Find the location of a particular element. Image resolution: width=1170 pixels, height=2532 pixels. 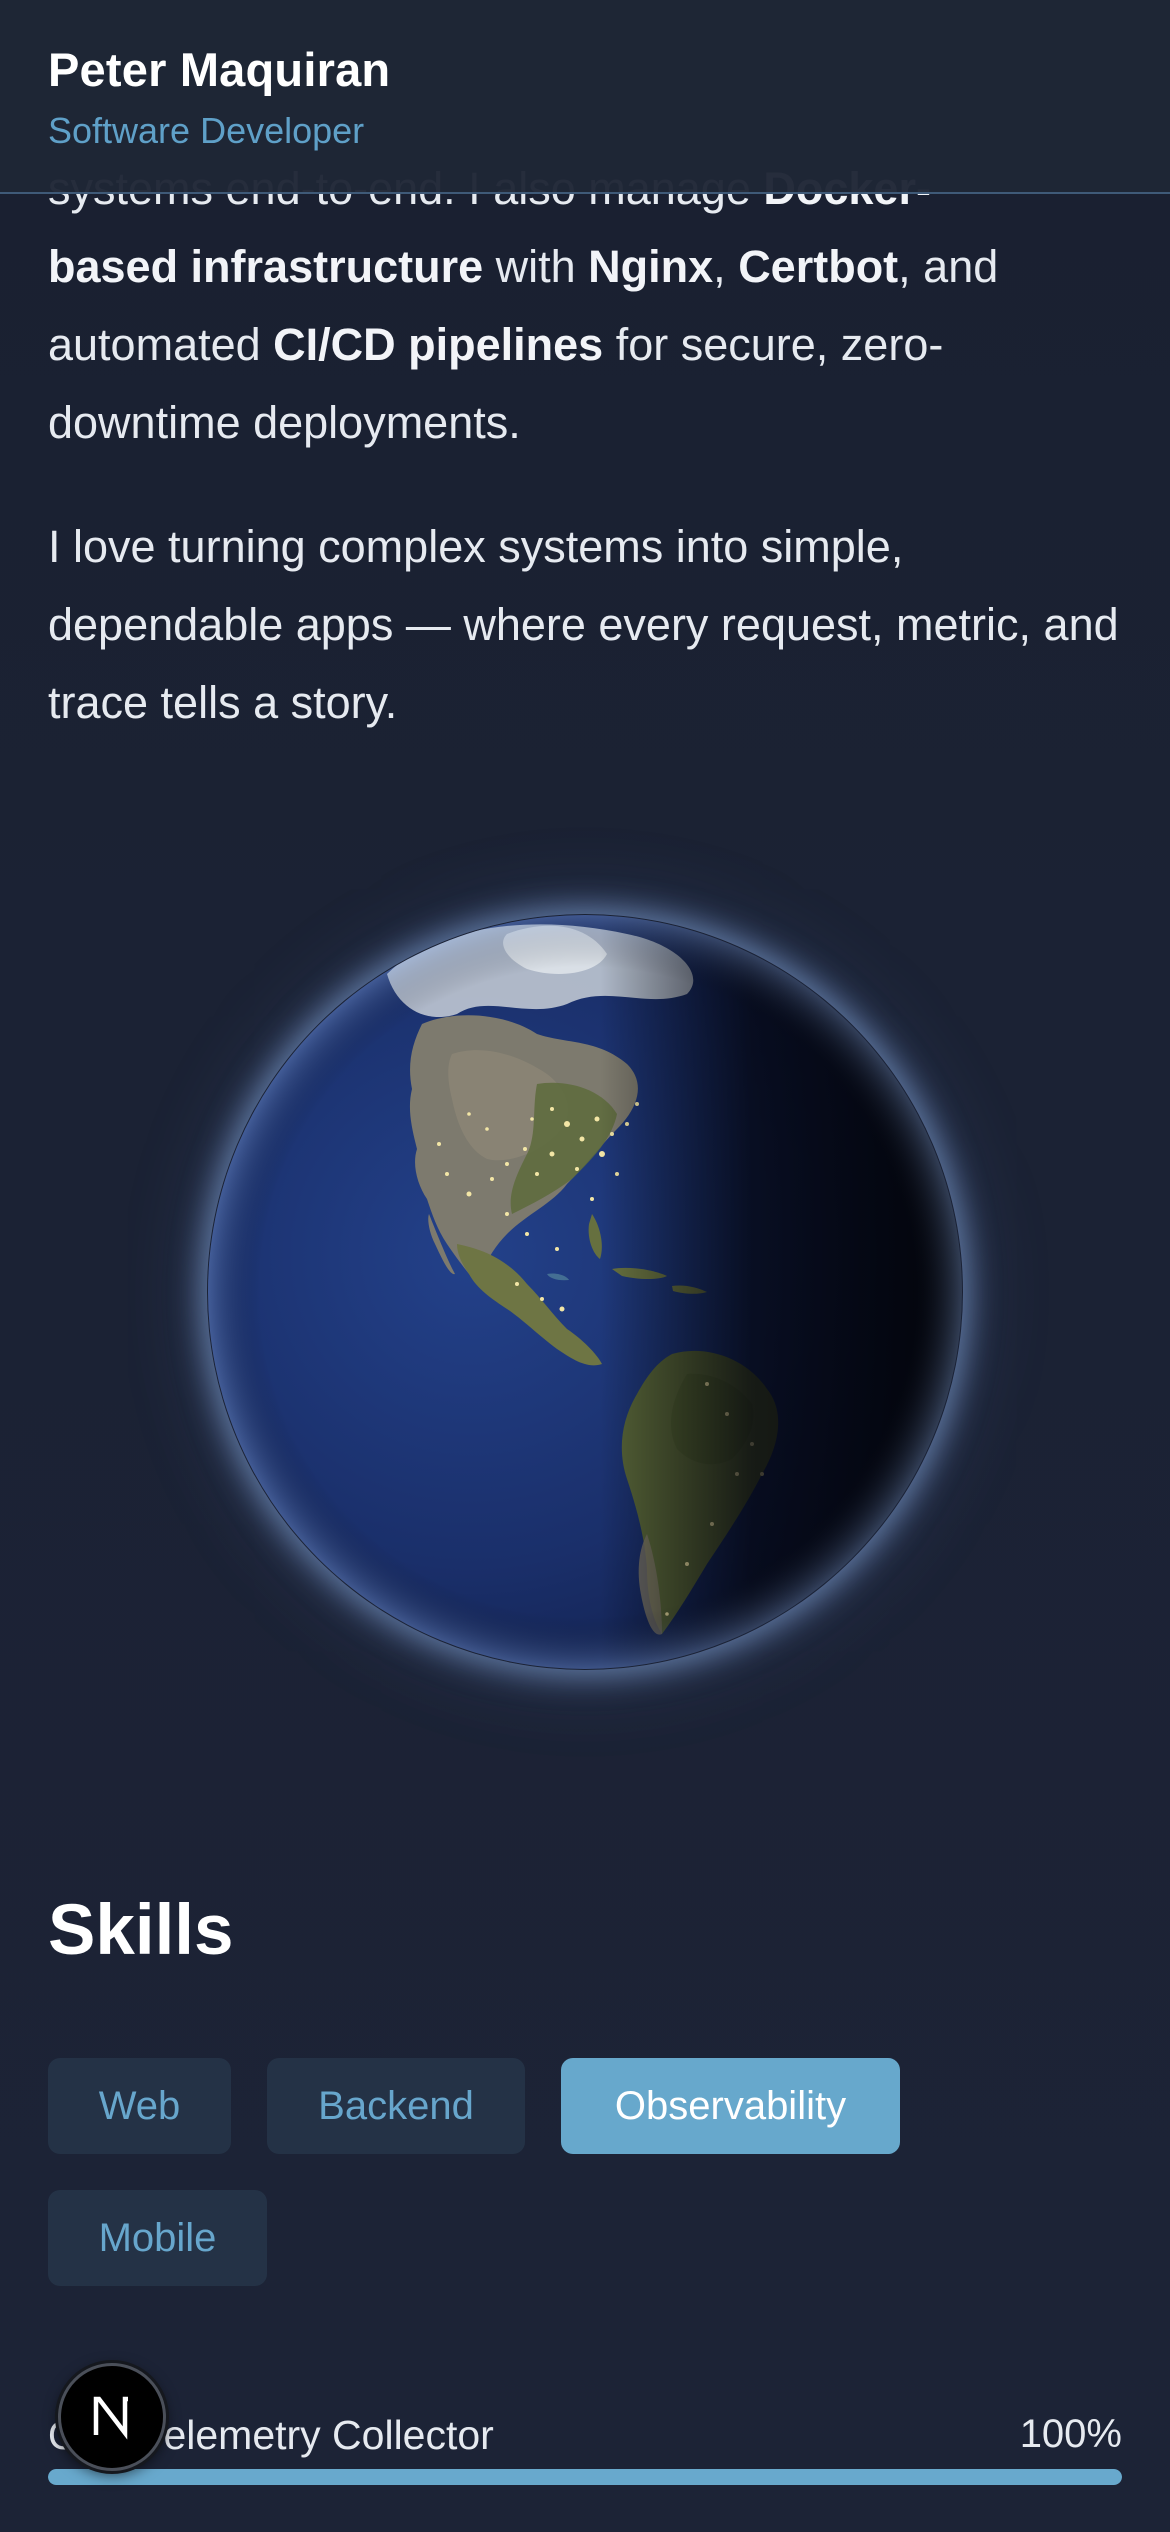

skill-percent: 100% is located at coordinates (1070, 2434).